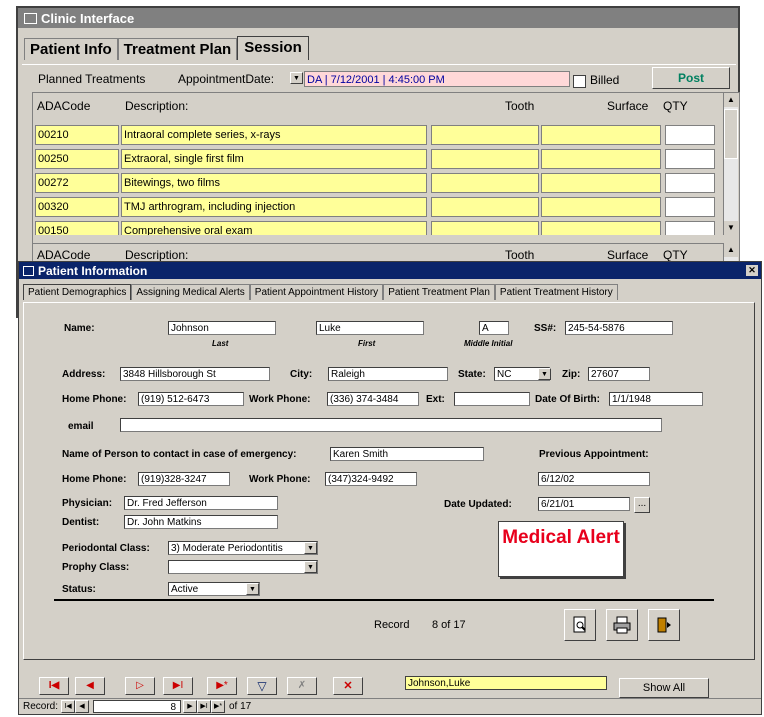 This screenshot has height=717, width=764. Describe the element at coordinates (218, 706) in the screenshot. I see `nav-new-button: ▶*` at that location.